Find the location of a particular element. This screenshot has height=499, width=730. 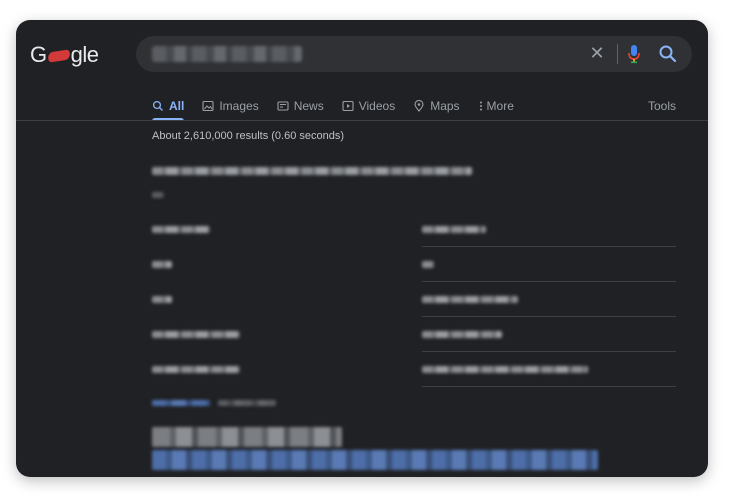

logo-letters: gle is located at coordinates (84, 54).